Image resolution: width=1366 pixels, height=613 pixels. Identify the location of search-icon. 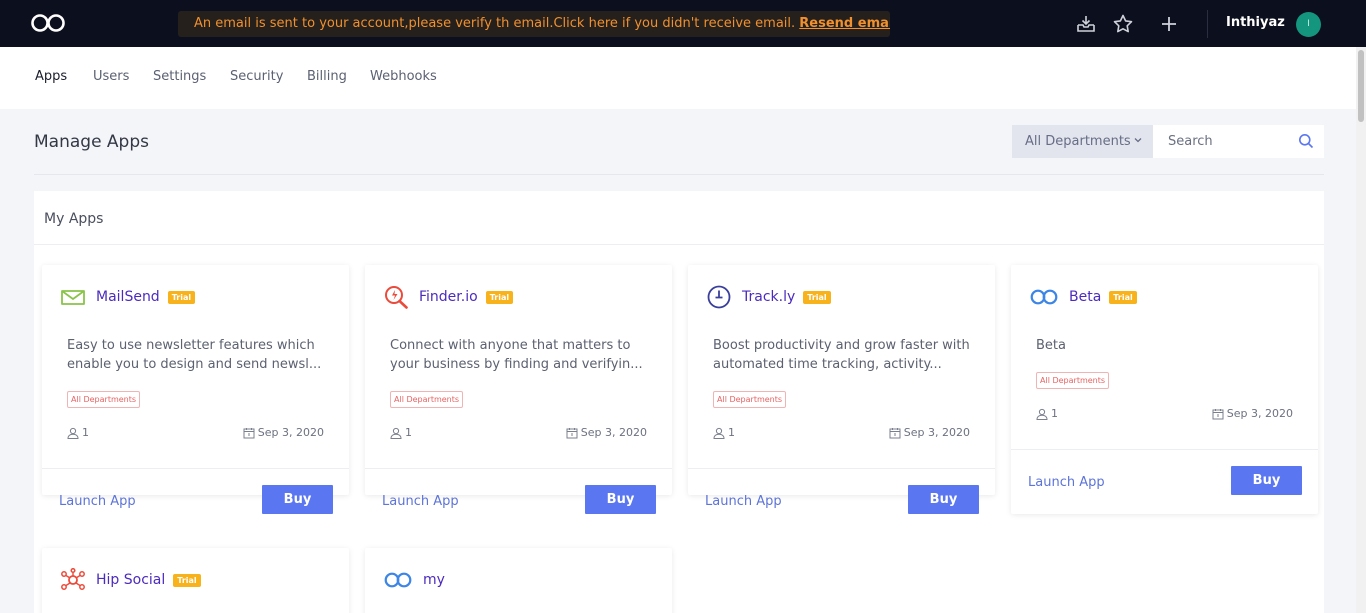
(1306, 141).